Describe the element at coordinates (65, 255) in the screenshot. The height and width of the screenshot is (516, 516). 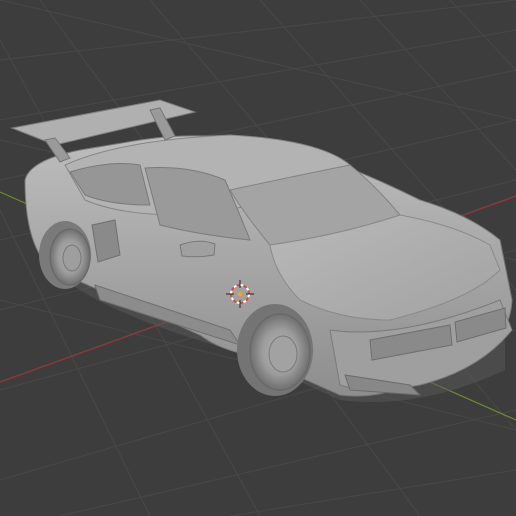
I see `rear-wheel` at that location.